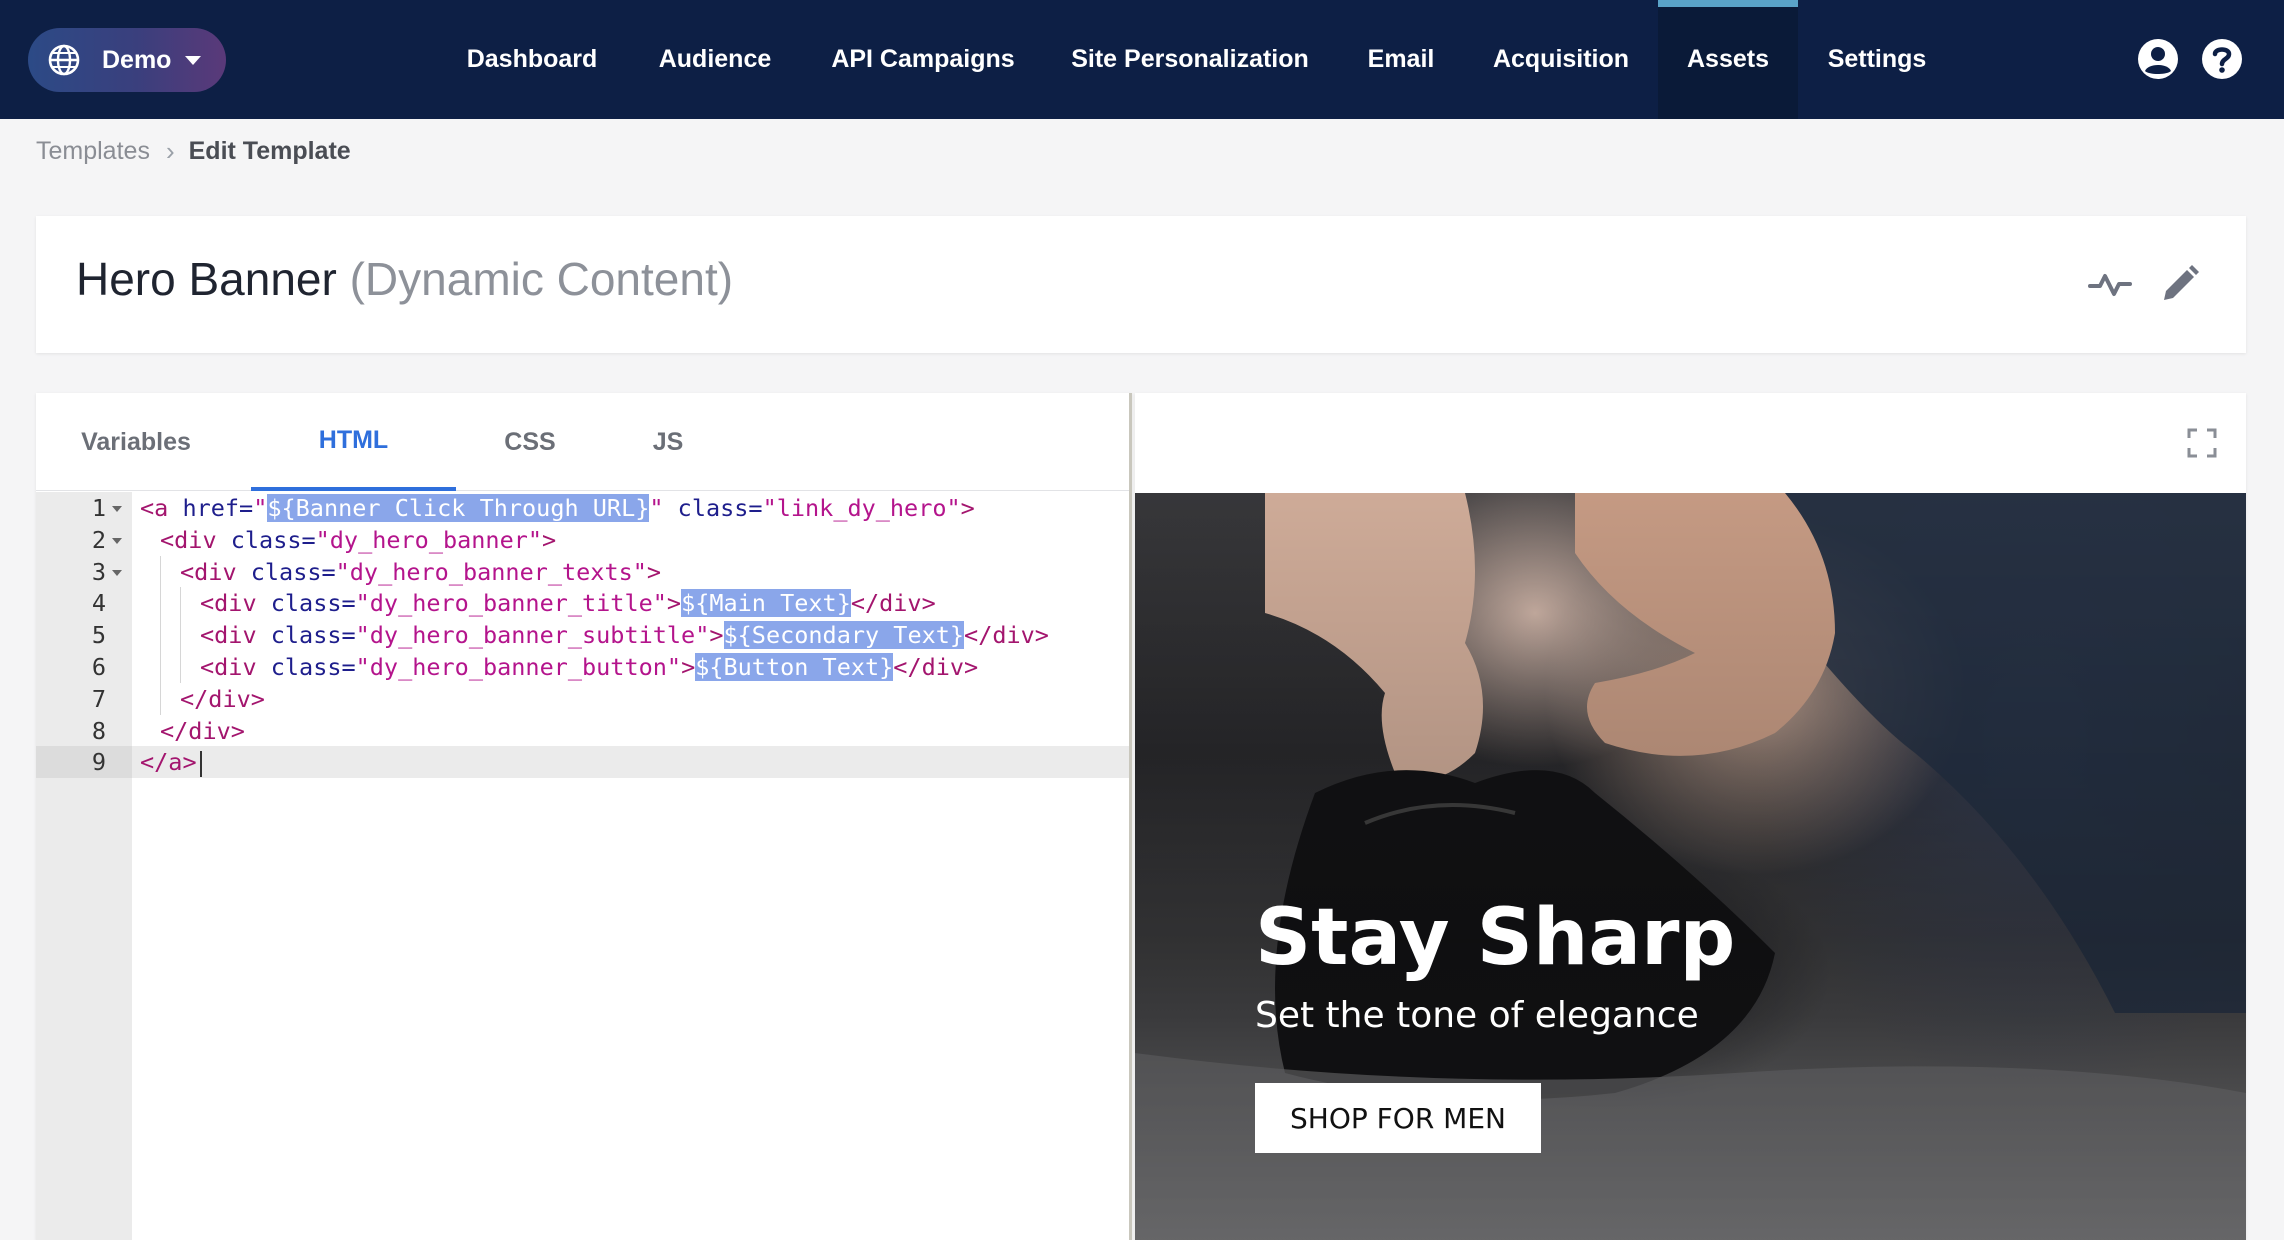  Describe the element at coordinates (84, 762) in the screenshot. I see `line-number-cell: 9` at that location.